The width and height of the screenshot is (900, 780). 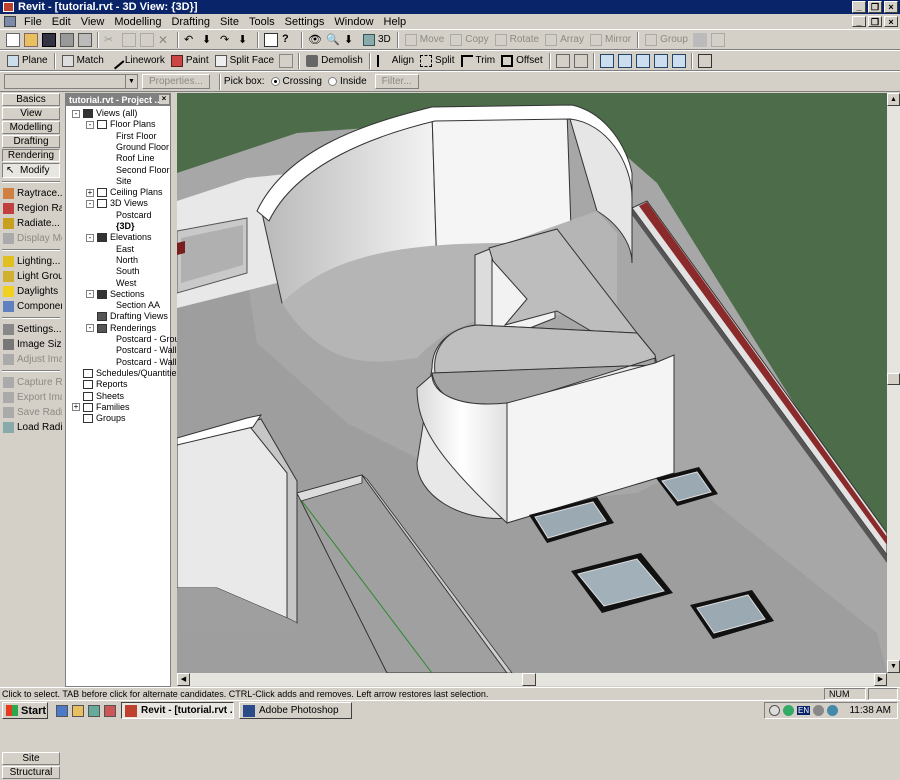 What do you see at coordinates (124, 373) in the screenshot?
I see `tree-item: Schedules/Quantitie` at bounding box center [124, 373].